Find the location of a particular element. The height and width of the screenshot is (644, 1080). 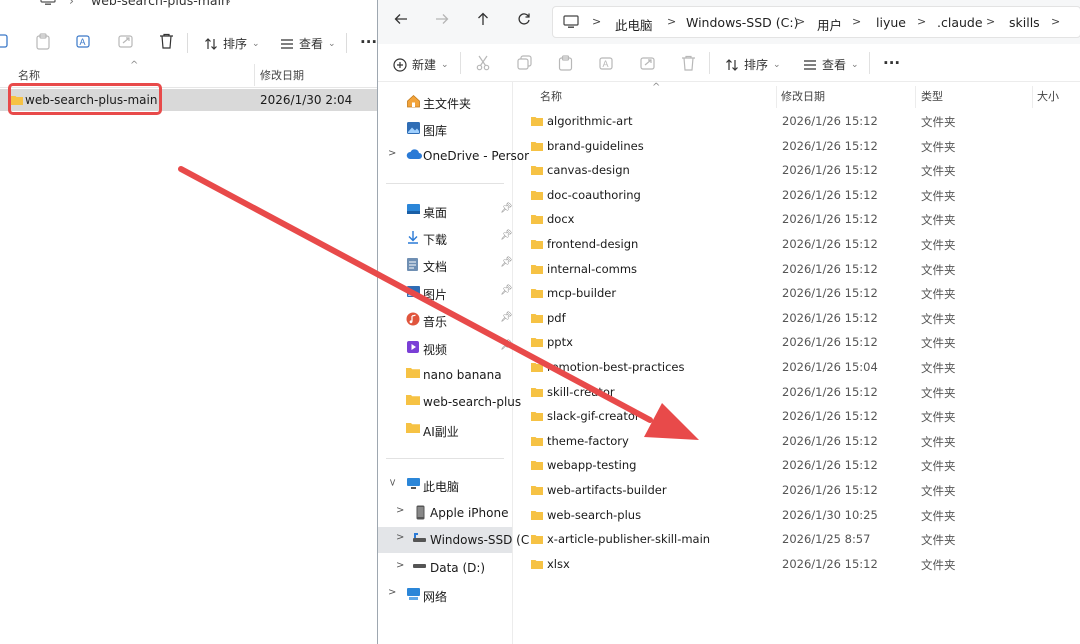

nav-item-gallery: 图库 is located at coordinates (445, 129).